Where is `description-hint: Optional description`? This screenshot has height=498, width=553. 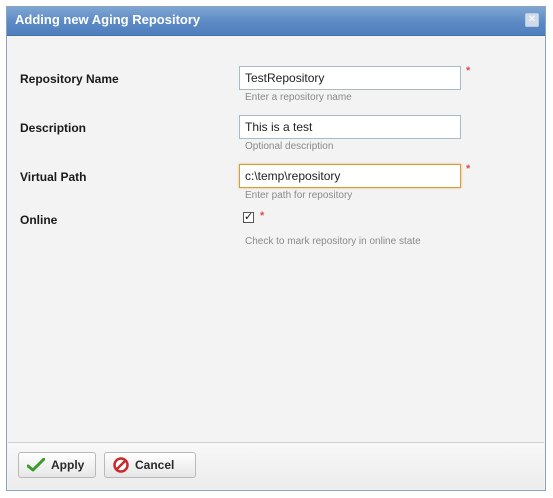 description-hint: Optional description is located at coordinates (289, 146).